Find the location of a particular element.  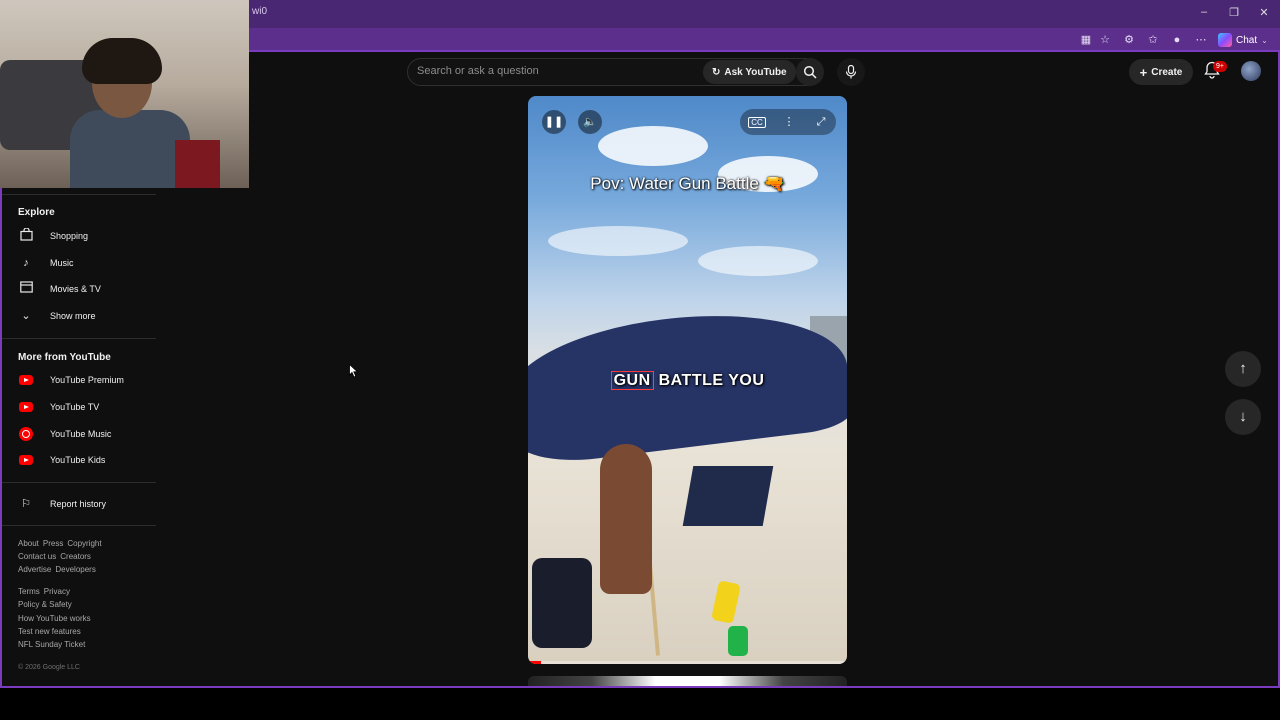

footer-link: Policy & Safety is located at coordinates (45, 604).